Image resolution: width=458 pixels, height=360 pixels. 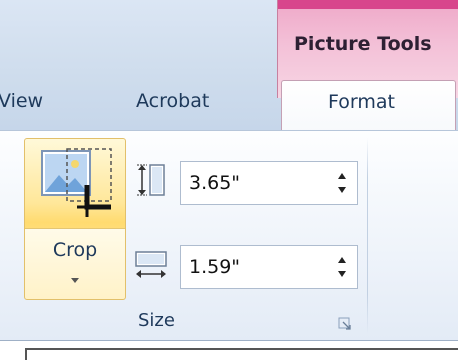 I want to click on shape-width-value: 1.59", so click(x=215, y=267).